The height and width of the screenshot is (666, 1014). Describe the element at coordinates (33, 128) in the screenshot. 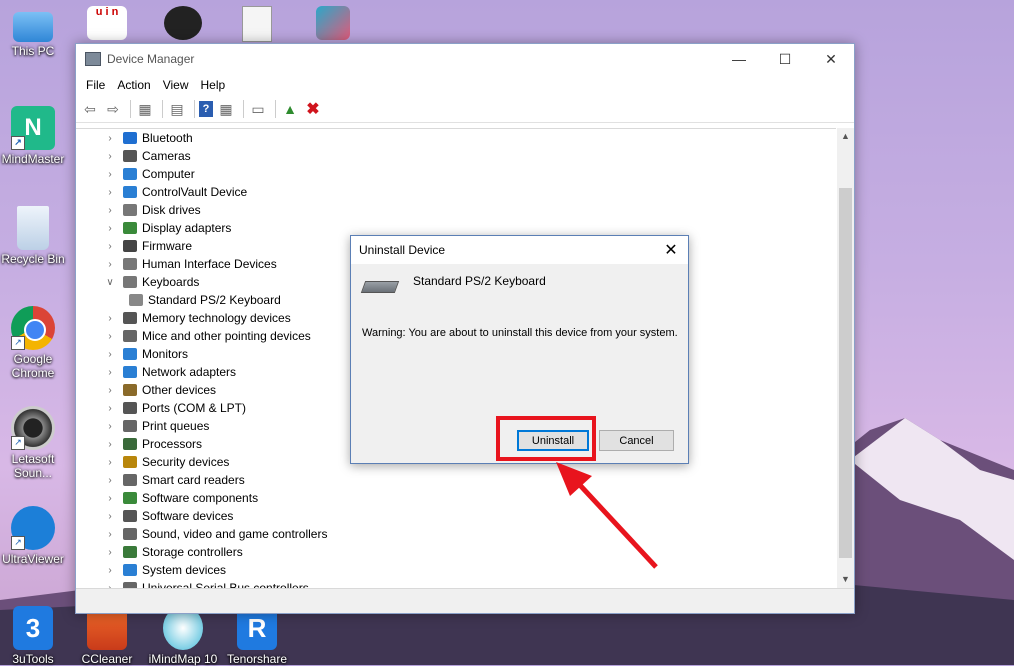

I see `mindmaster-icon: N ↗` at that location.